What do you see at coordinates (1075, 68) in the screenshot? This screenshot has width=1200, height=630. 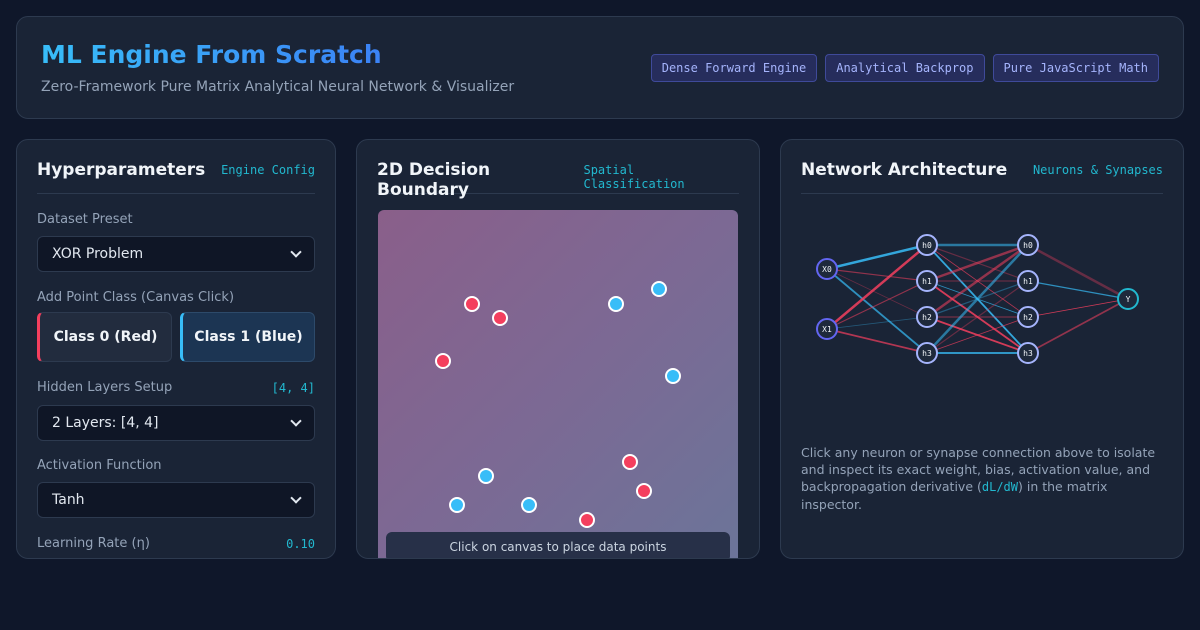 I see `badge-js-math: Pure JavaScript Math` at bounding box center [1075, 68].